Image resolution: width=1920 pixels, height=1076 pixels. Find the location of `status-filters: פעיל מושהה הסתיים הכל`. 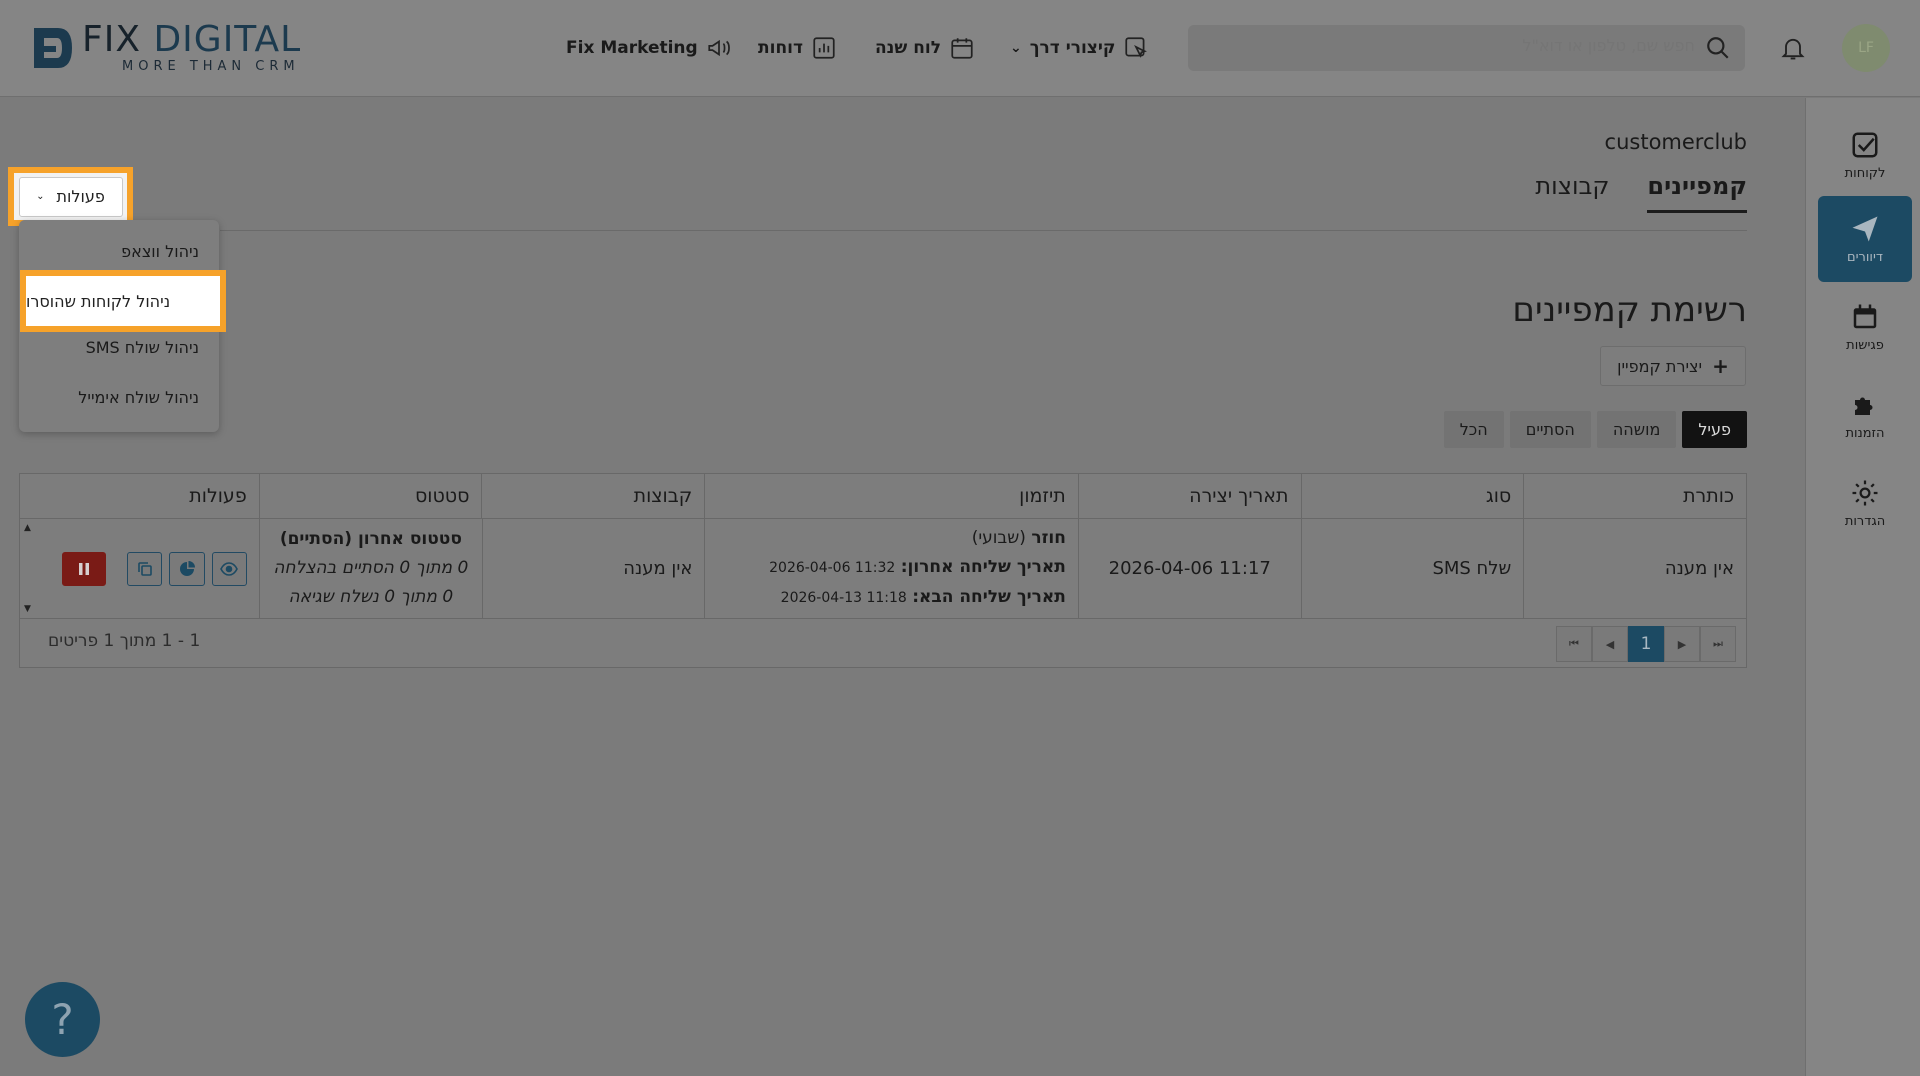

status-filters: פעיל מושהה הסתיים הכל is located at coordinates (1595, 429).